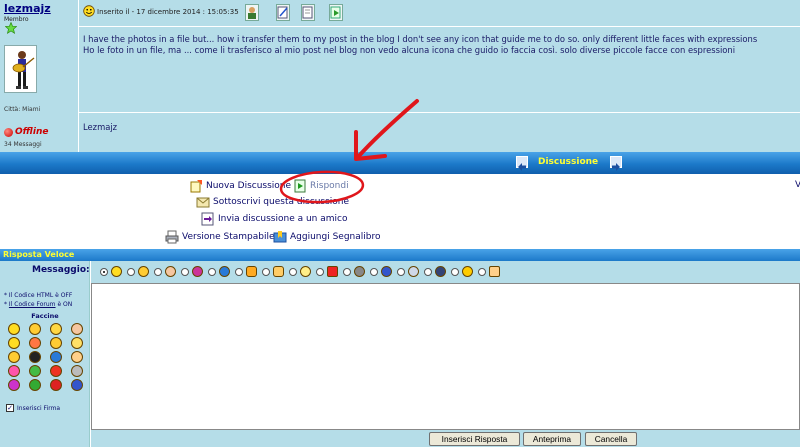 The height and width of the screenshot is (447, 800). What do you see at coordinates (32, 304) in the screenshot?
I see `forum-code-link: Il Codice Forum` at bounding box center [32, 304].